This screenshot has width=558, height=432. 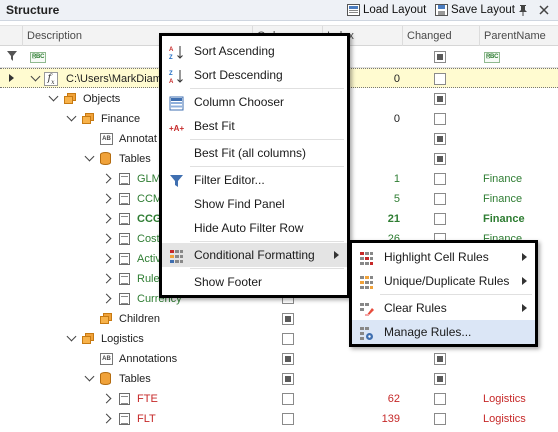 I want to click on expand-fte-icon, so click(x=106, y=398).